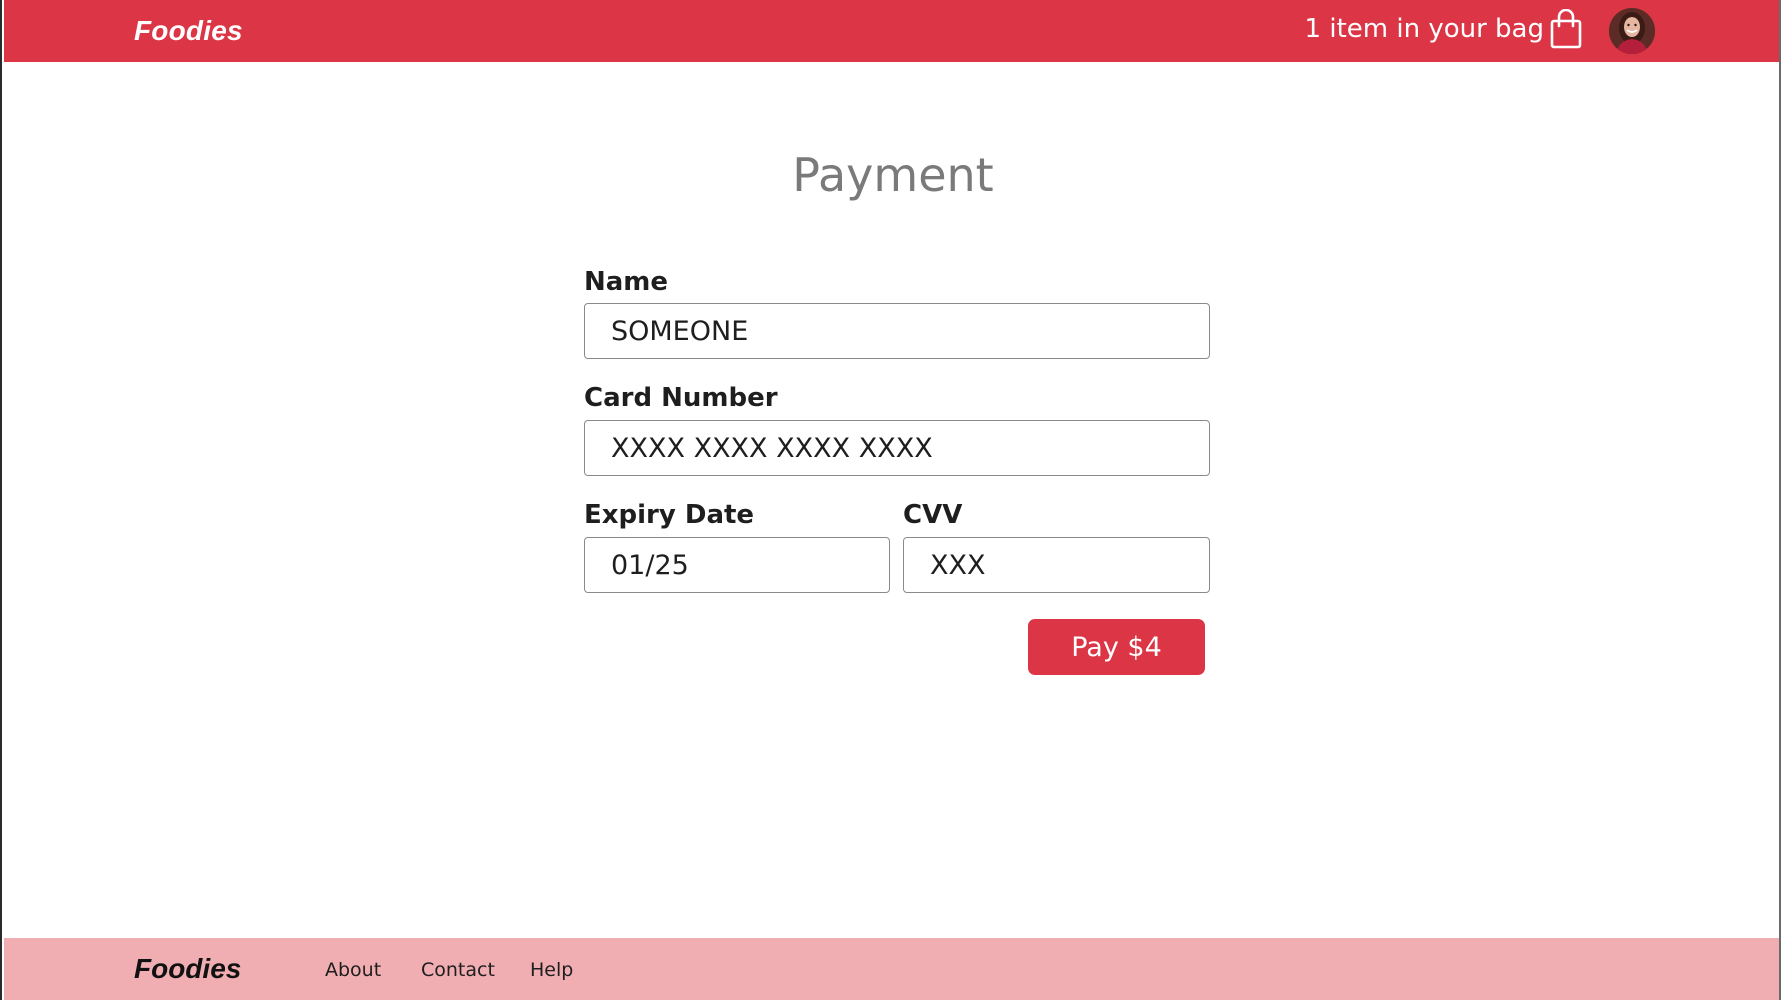  Describe the element at coordinates (188, 31) in the screenshot. I see `brand-logo: Foodies` at that location.